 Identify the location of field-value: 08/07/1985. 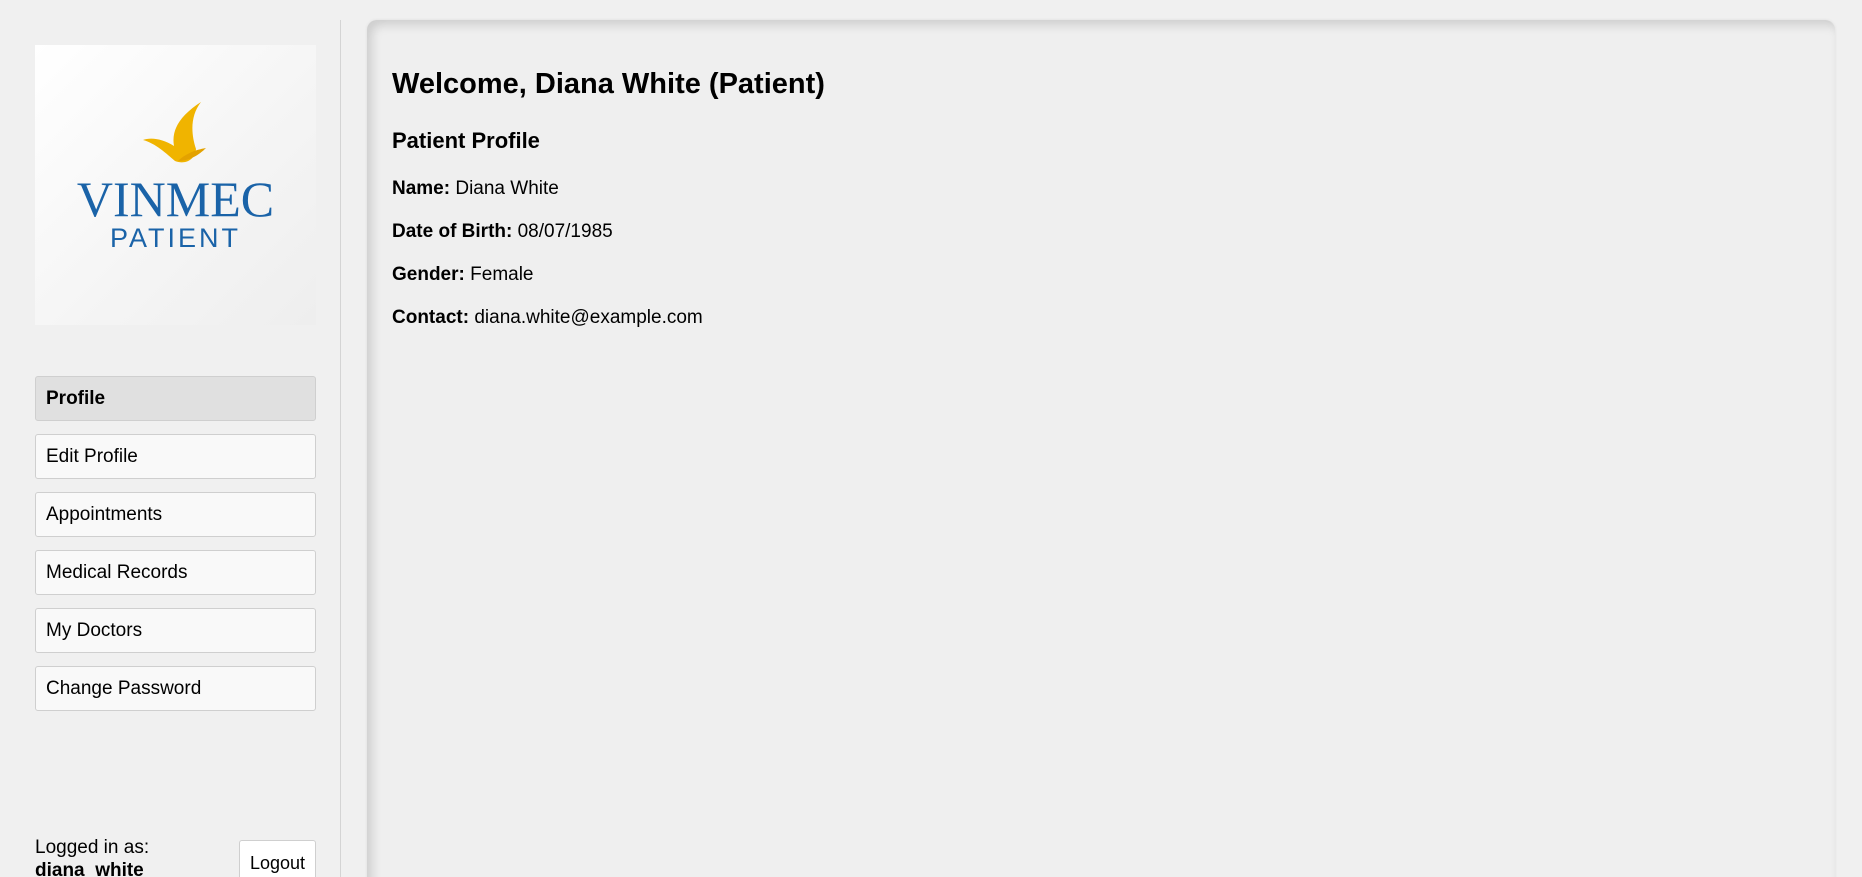
(565, 231).